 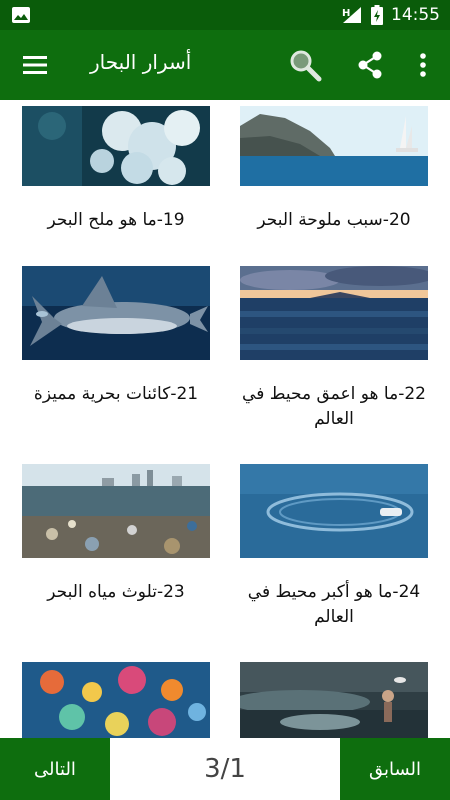 What do you see at coordinates (370, 65) in the screenshot?
I see `share-icon` at bounding box center [370, 65].